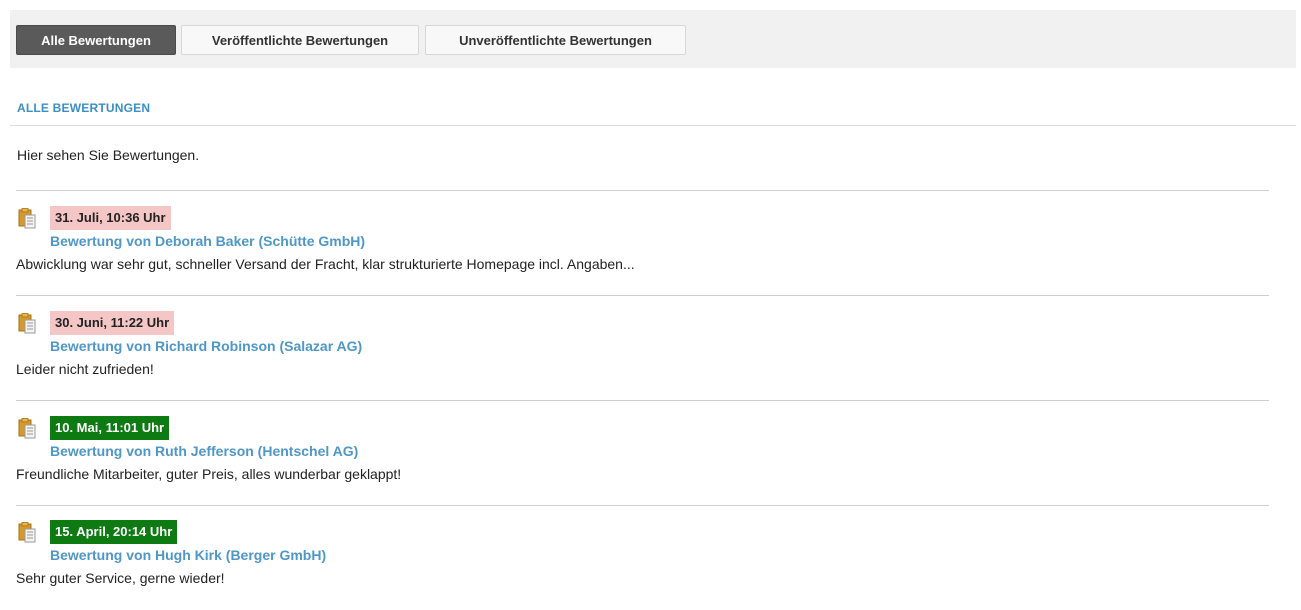 This screenshot has width=1301, height=610. I want to click on review-excerpt: Leider nicht zufrieden!, so click(85, 369).